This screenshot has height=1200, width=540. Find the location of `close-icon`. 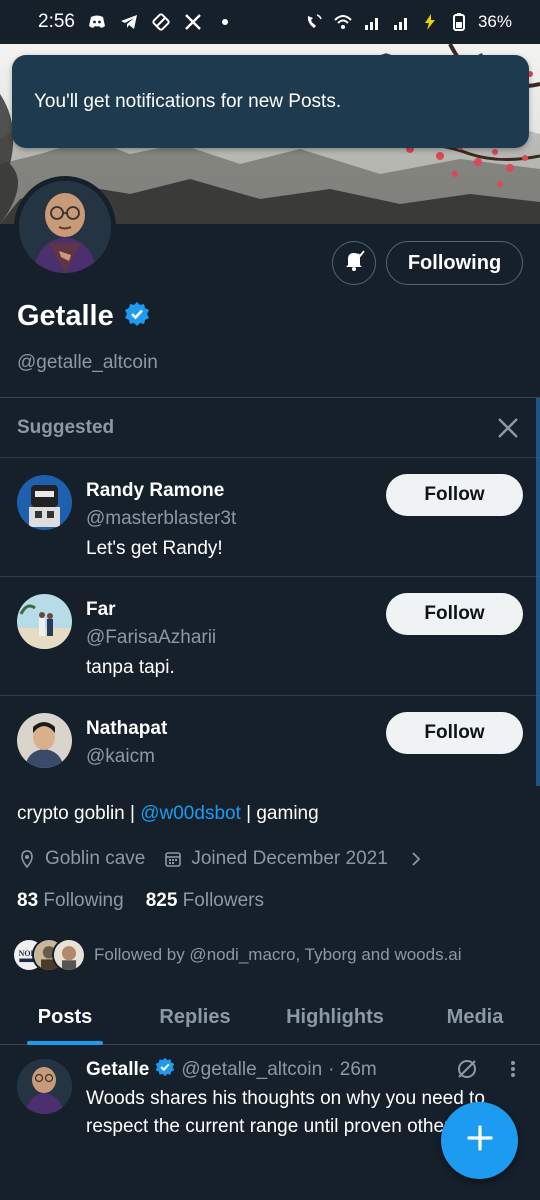

close-icon is located at coordinates (508, 428).